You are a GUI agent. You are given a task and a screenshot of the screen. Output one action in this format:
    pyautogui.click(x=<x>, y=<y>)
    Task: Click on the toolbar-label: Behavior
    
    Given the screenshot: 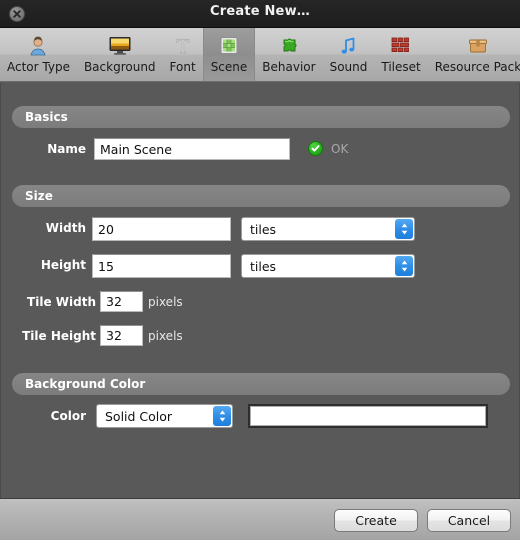 What is the action you would take?
    pyautogui.click(x=289, y=67)
    